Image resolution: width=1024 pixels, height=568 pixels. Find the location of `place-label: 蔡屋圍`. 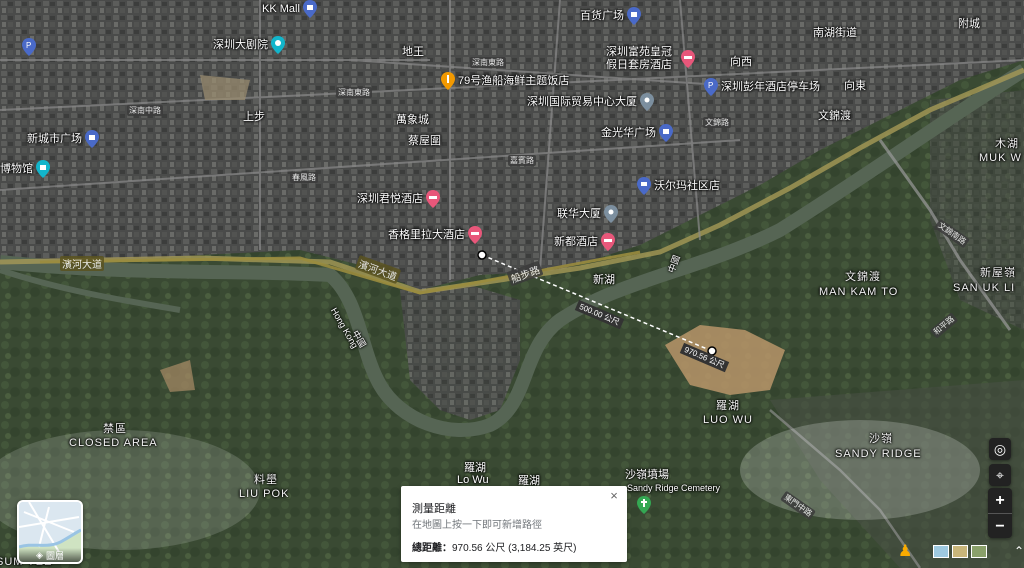

place-label: 蔡屋圍 is located at coordinates (424, 141).